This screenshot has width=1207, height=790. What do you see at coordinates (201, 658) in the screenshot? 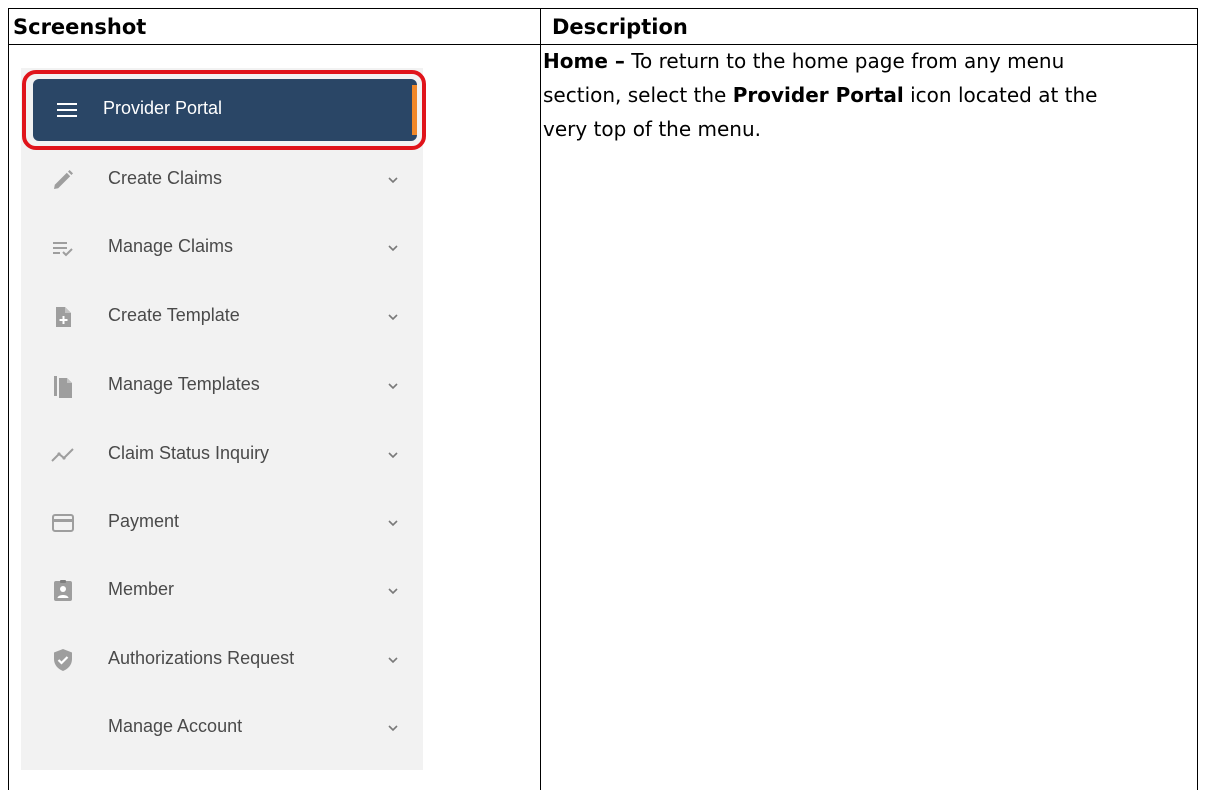
I see `menu-item-label: Authorizations Request` at bounding box center [201, 658].